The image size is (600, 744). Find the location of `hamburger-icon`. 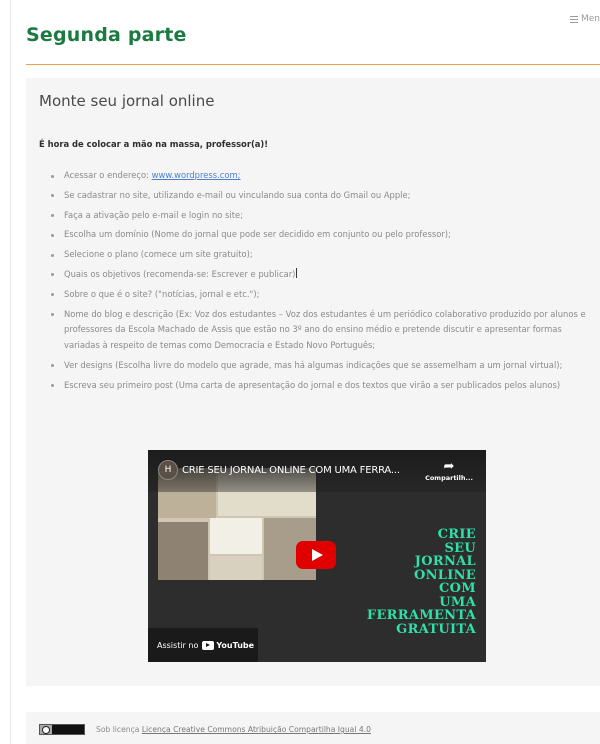

hamburger-icon is located at coordinates (573, 19).